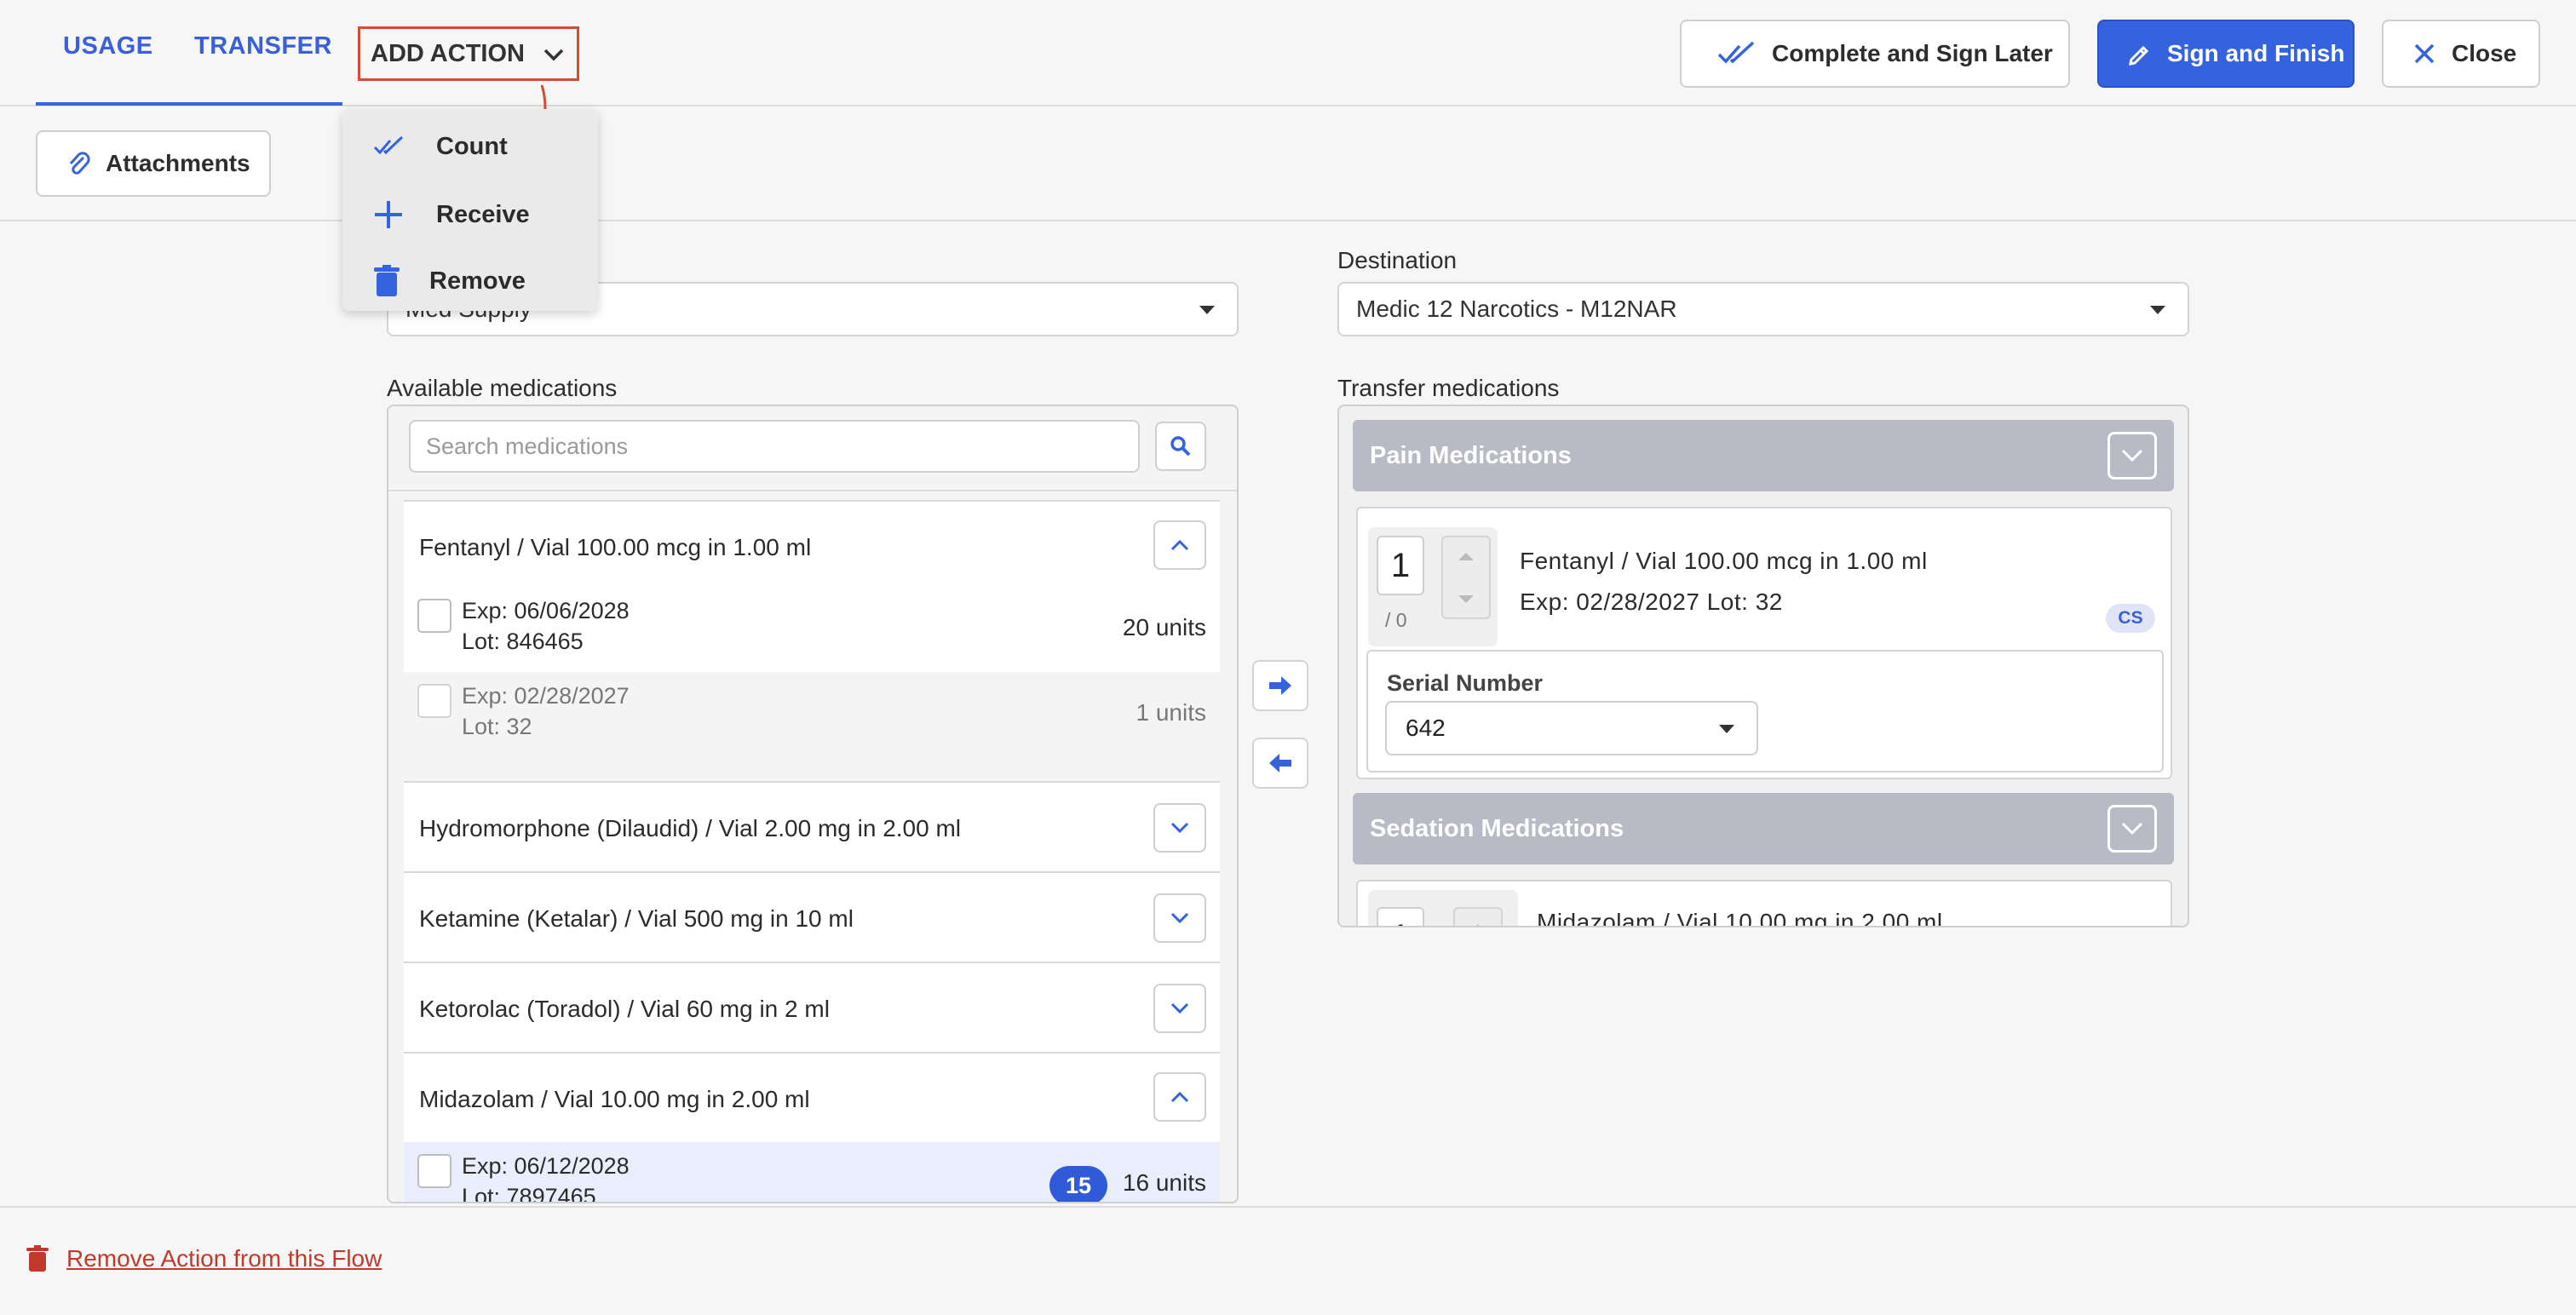 This screenshot has height=1315, width=2576. I want to click on lot-details: Exp: 06/12/2028 Lot: 7897465, so click(546, 1176).